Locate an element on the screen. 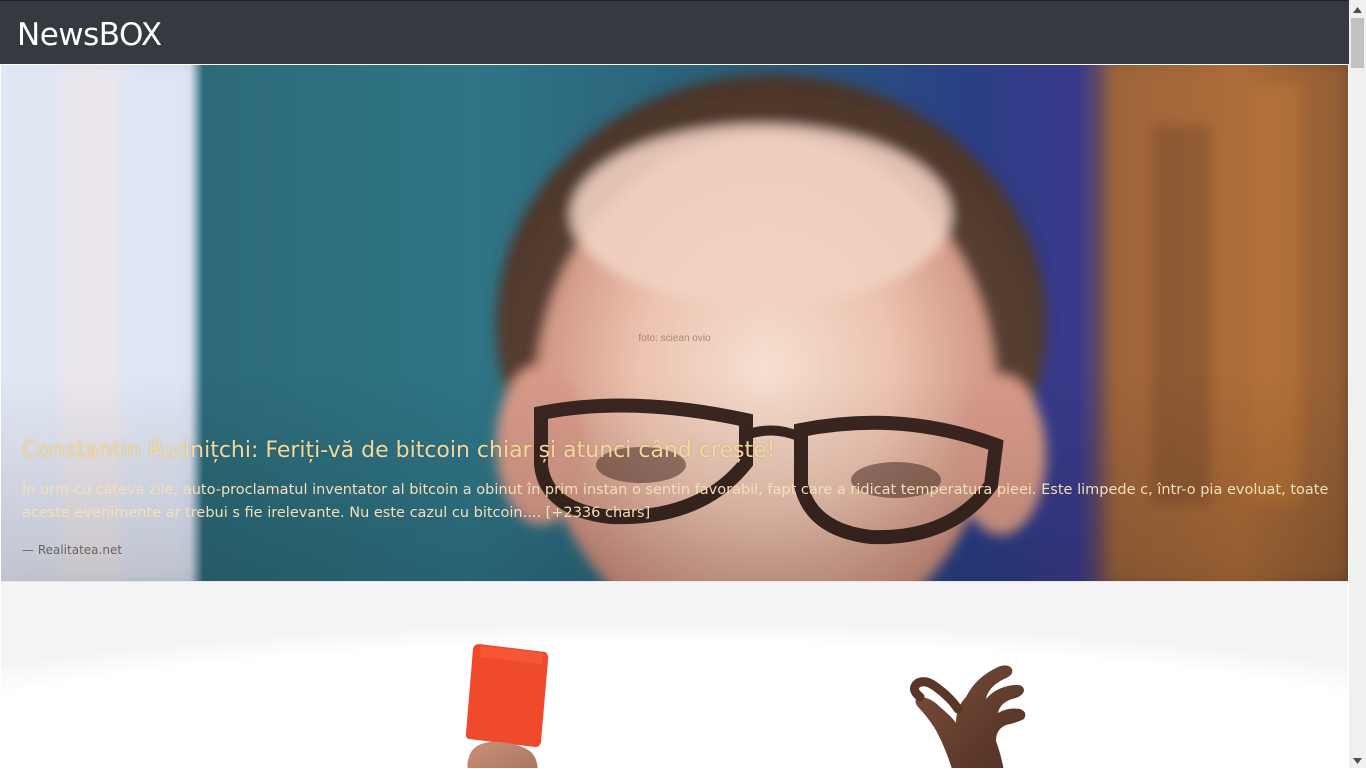 This screenshot has width=1366, height=769. triangle-down-icon is located at coordinates (1357, 760).